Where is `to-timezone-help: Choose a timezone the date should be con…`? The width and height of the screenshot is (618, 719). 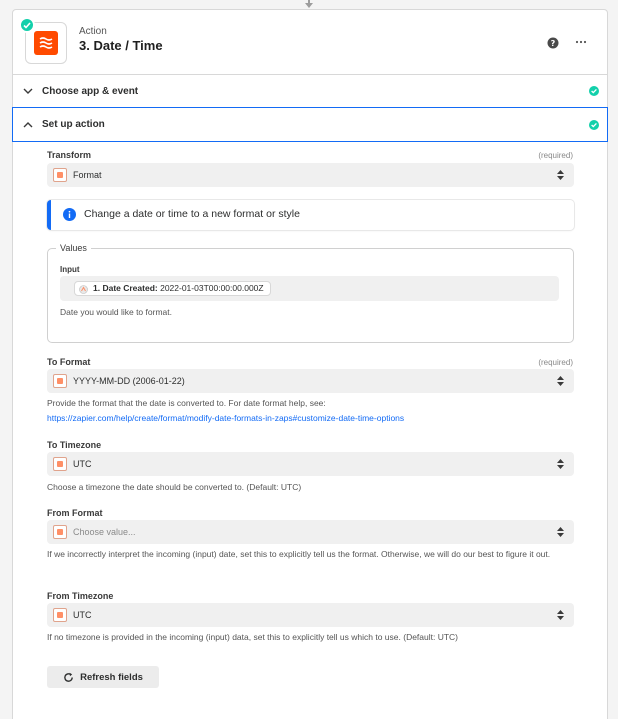
to-timezone-help: Choose a timezone the date should be con… is located at coordinates (174, 487).